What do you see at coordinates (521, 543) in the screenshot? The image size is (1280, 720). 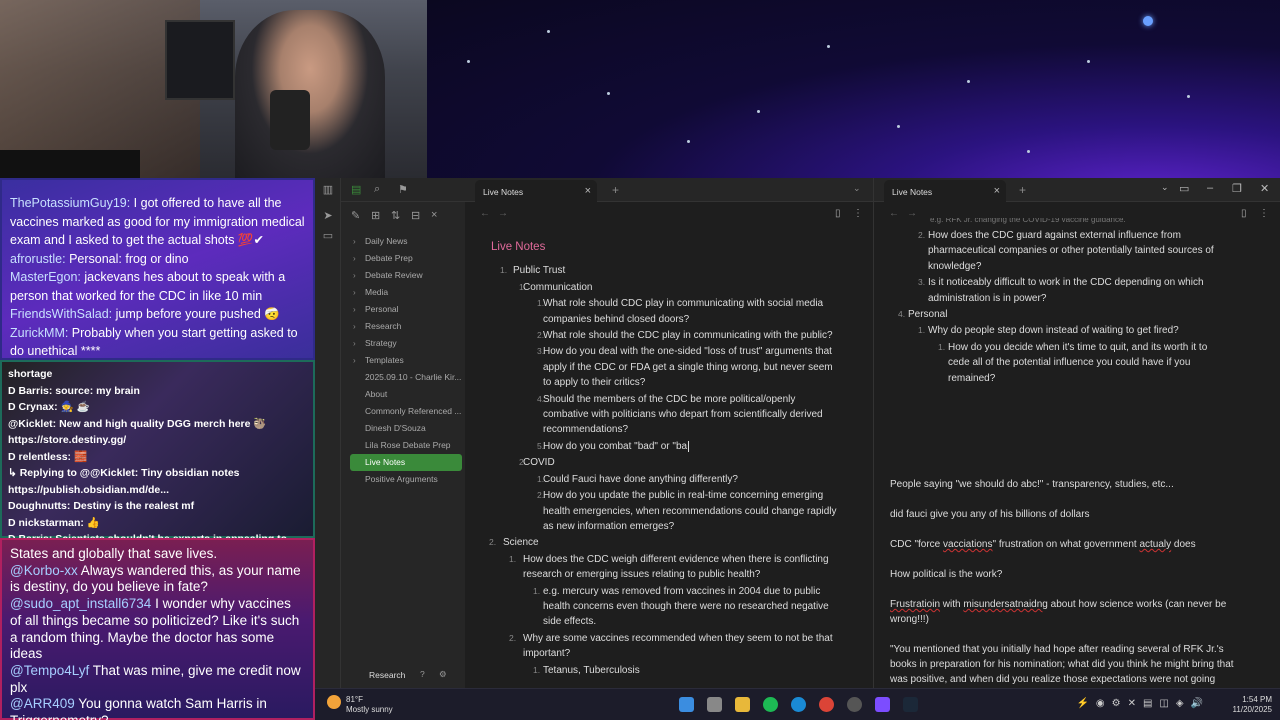 I see `section-science: Science` at bounding box center [521, 543].